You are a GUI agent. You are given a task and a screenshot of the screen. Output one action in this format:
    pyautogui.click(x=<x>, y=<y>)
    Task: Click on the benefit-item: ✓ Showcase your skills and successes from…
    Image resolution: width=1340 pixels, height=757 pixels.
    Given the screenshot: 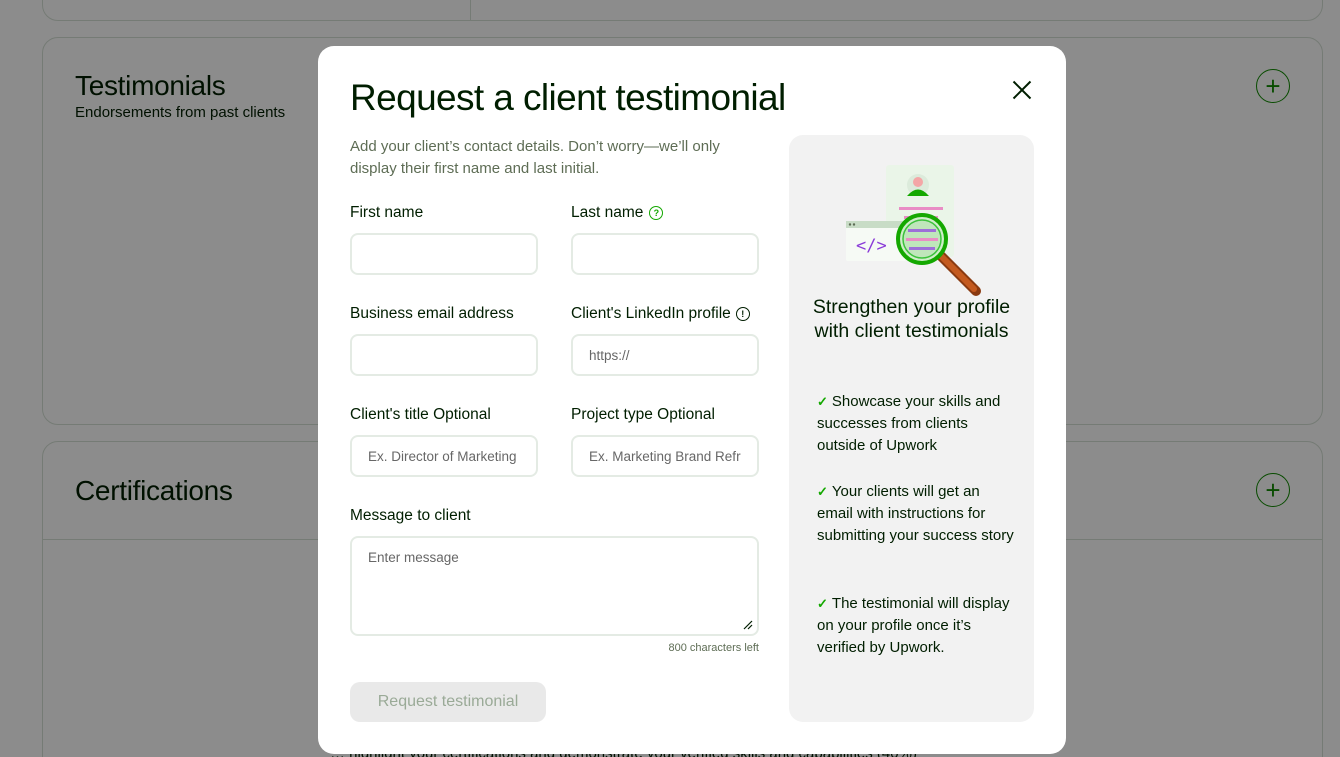 What is the action you would take?
    pyautogui.click(x=917, y=424)
    